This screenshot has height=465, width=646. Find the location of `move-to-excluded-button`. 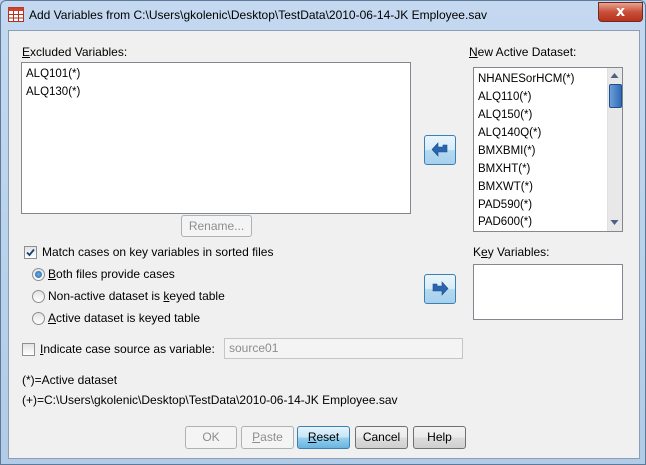

move-to-excluded-button is located at coordinates (440, 150).